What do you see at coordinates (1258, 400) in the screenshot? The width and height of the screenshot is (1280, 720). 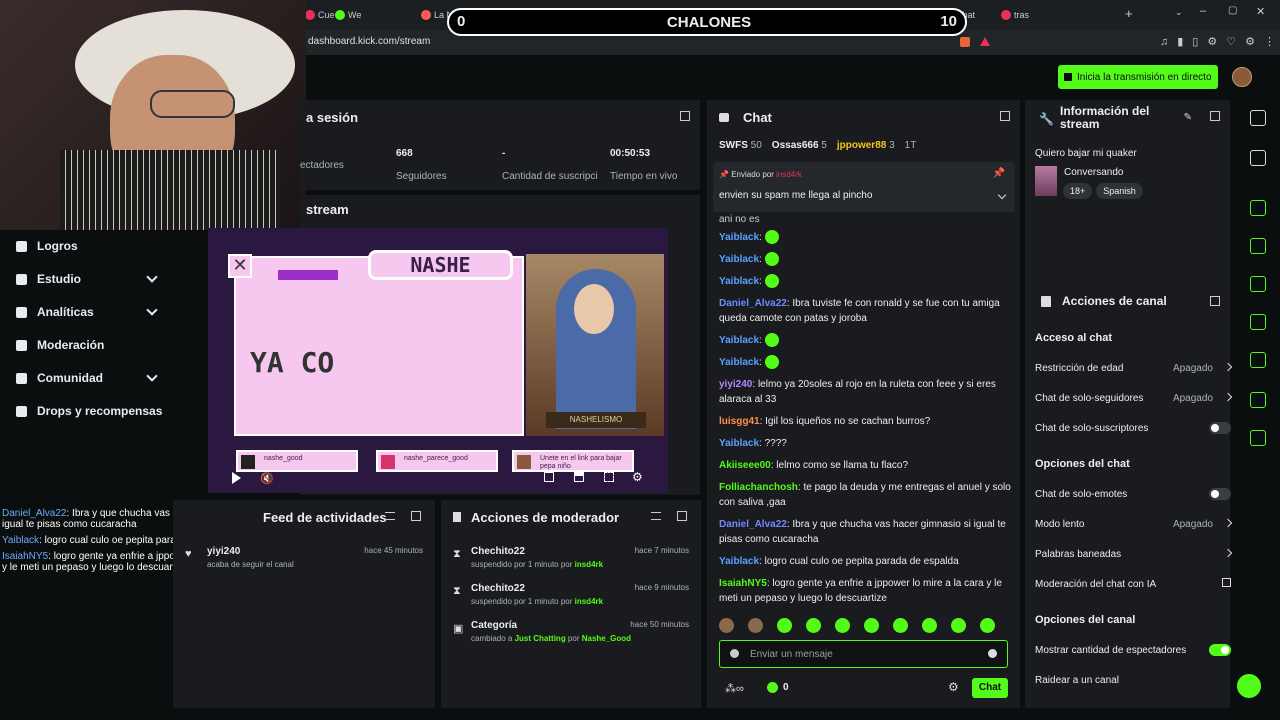 I see `list-icon` at bounding box center [1258, 400].